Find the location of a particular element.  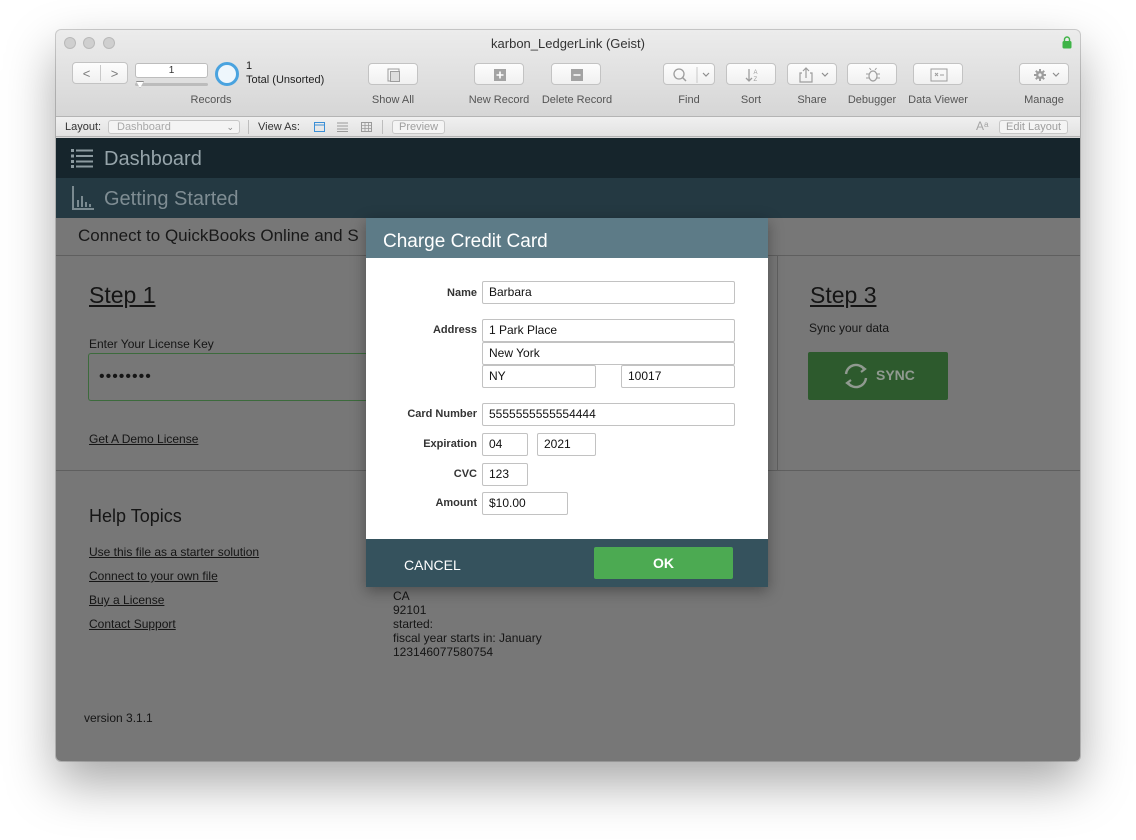

data-viewer-label: Data Viewer is located at coordinates (938, 100).